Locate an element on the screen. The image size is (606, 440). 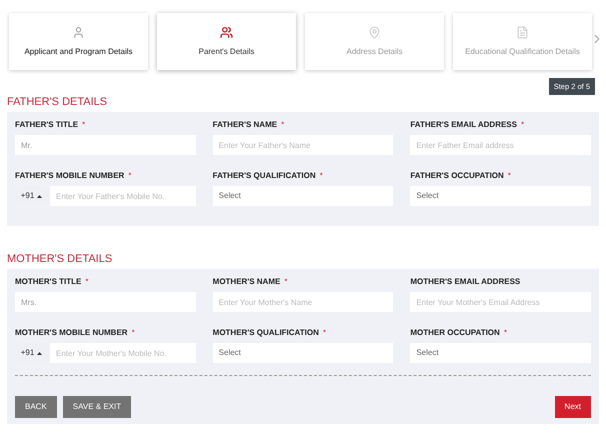
input-field: Mrs. is located at coordinates (105, 302).